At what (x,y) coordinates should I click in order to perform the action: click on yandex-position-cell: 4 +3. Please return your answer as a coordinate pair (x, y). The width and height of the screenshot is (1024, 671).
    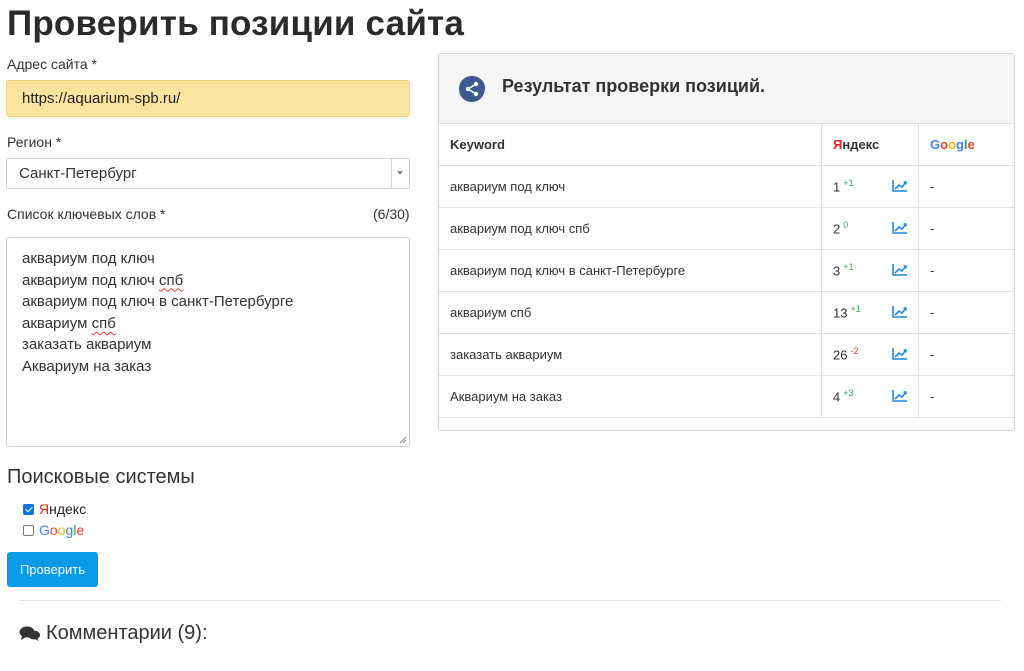
    Looking at the image, I should click on (870, 396).